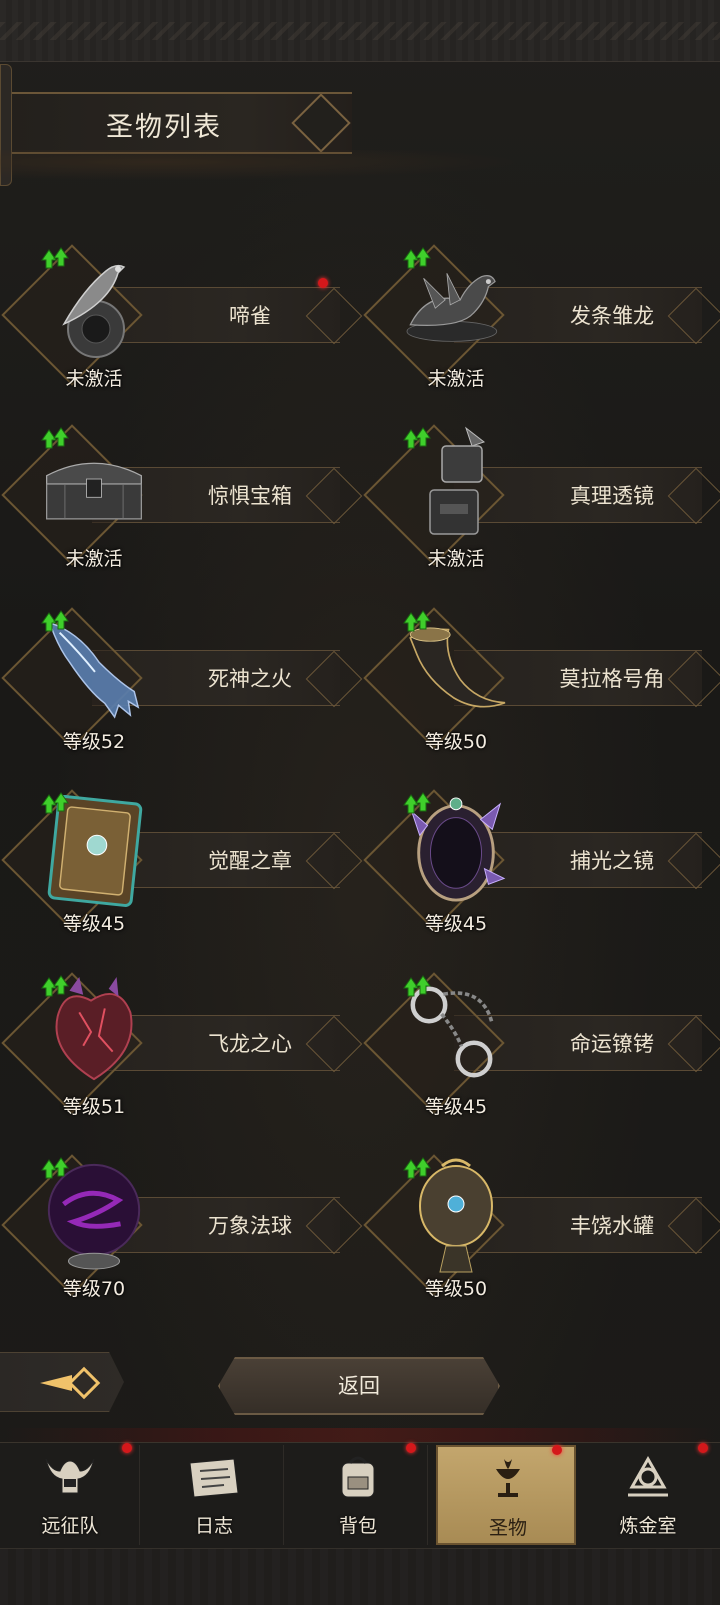 This screenshot has width=720, height=1605. I want to click on relic-card: 觉醒之章 等级45, so click(181, 855).